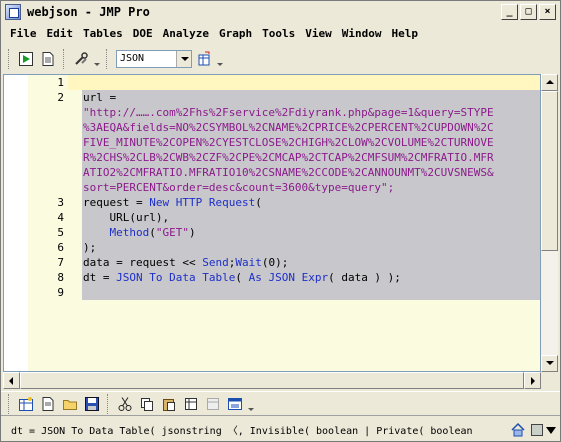 Image resolution: width=561 pixels, height=442 pixels. What do you see at coordinates (126, 217) in the screenshot?
I see `code-line-4: URL(url),` at bounding box center [126, 217].